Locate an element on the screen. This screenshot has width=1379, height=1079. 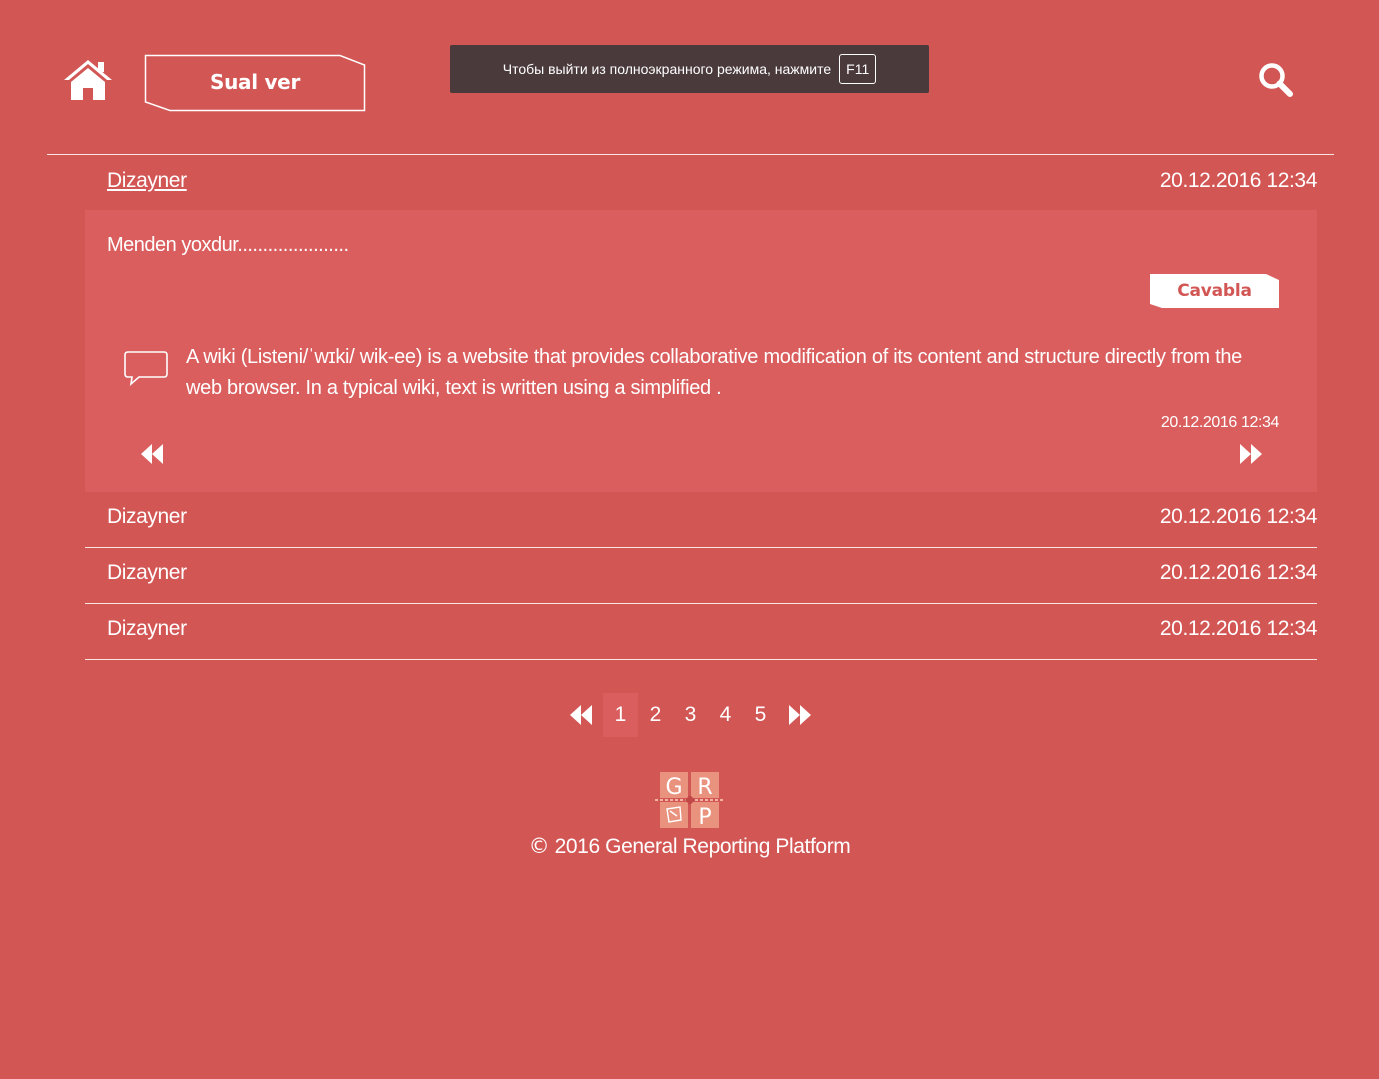
page-5-link: 5 is located at coordinates (760, 715).